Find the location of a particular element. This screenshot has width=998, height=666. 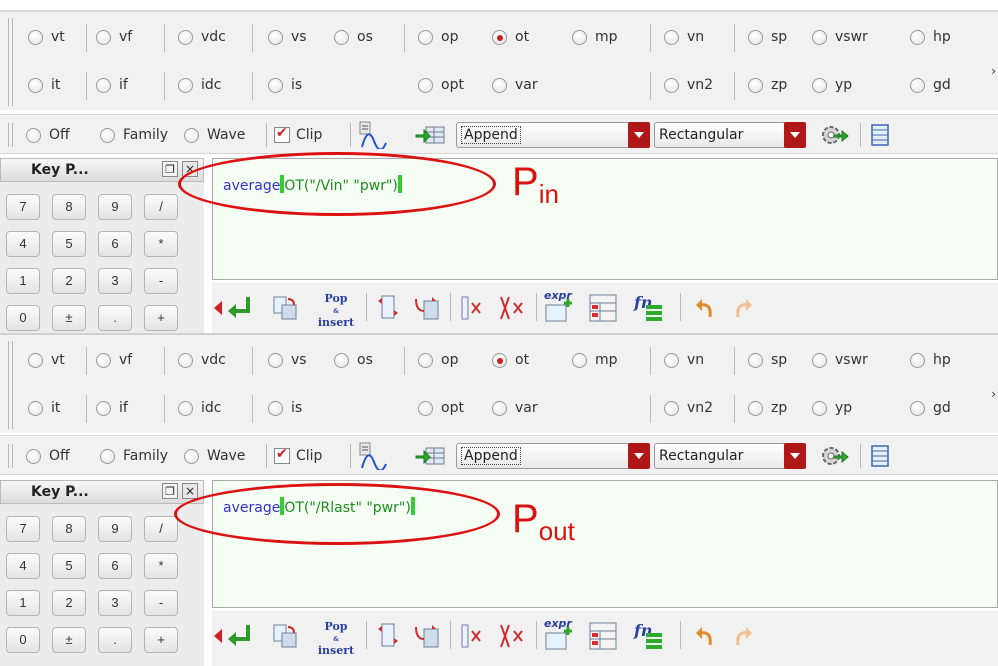

keypad-key: 6 is located at coordinates (115, 566).